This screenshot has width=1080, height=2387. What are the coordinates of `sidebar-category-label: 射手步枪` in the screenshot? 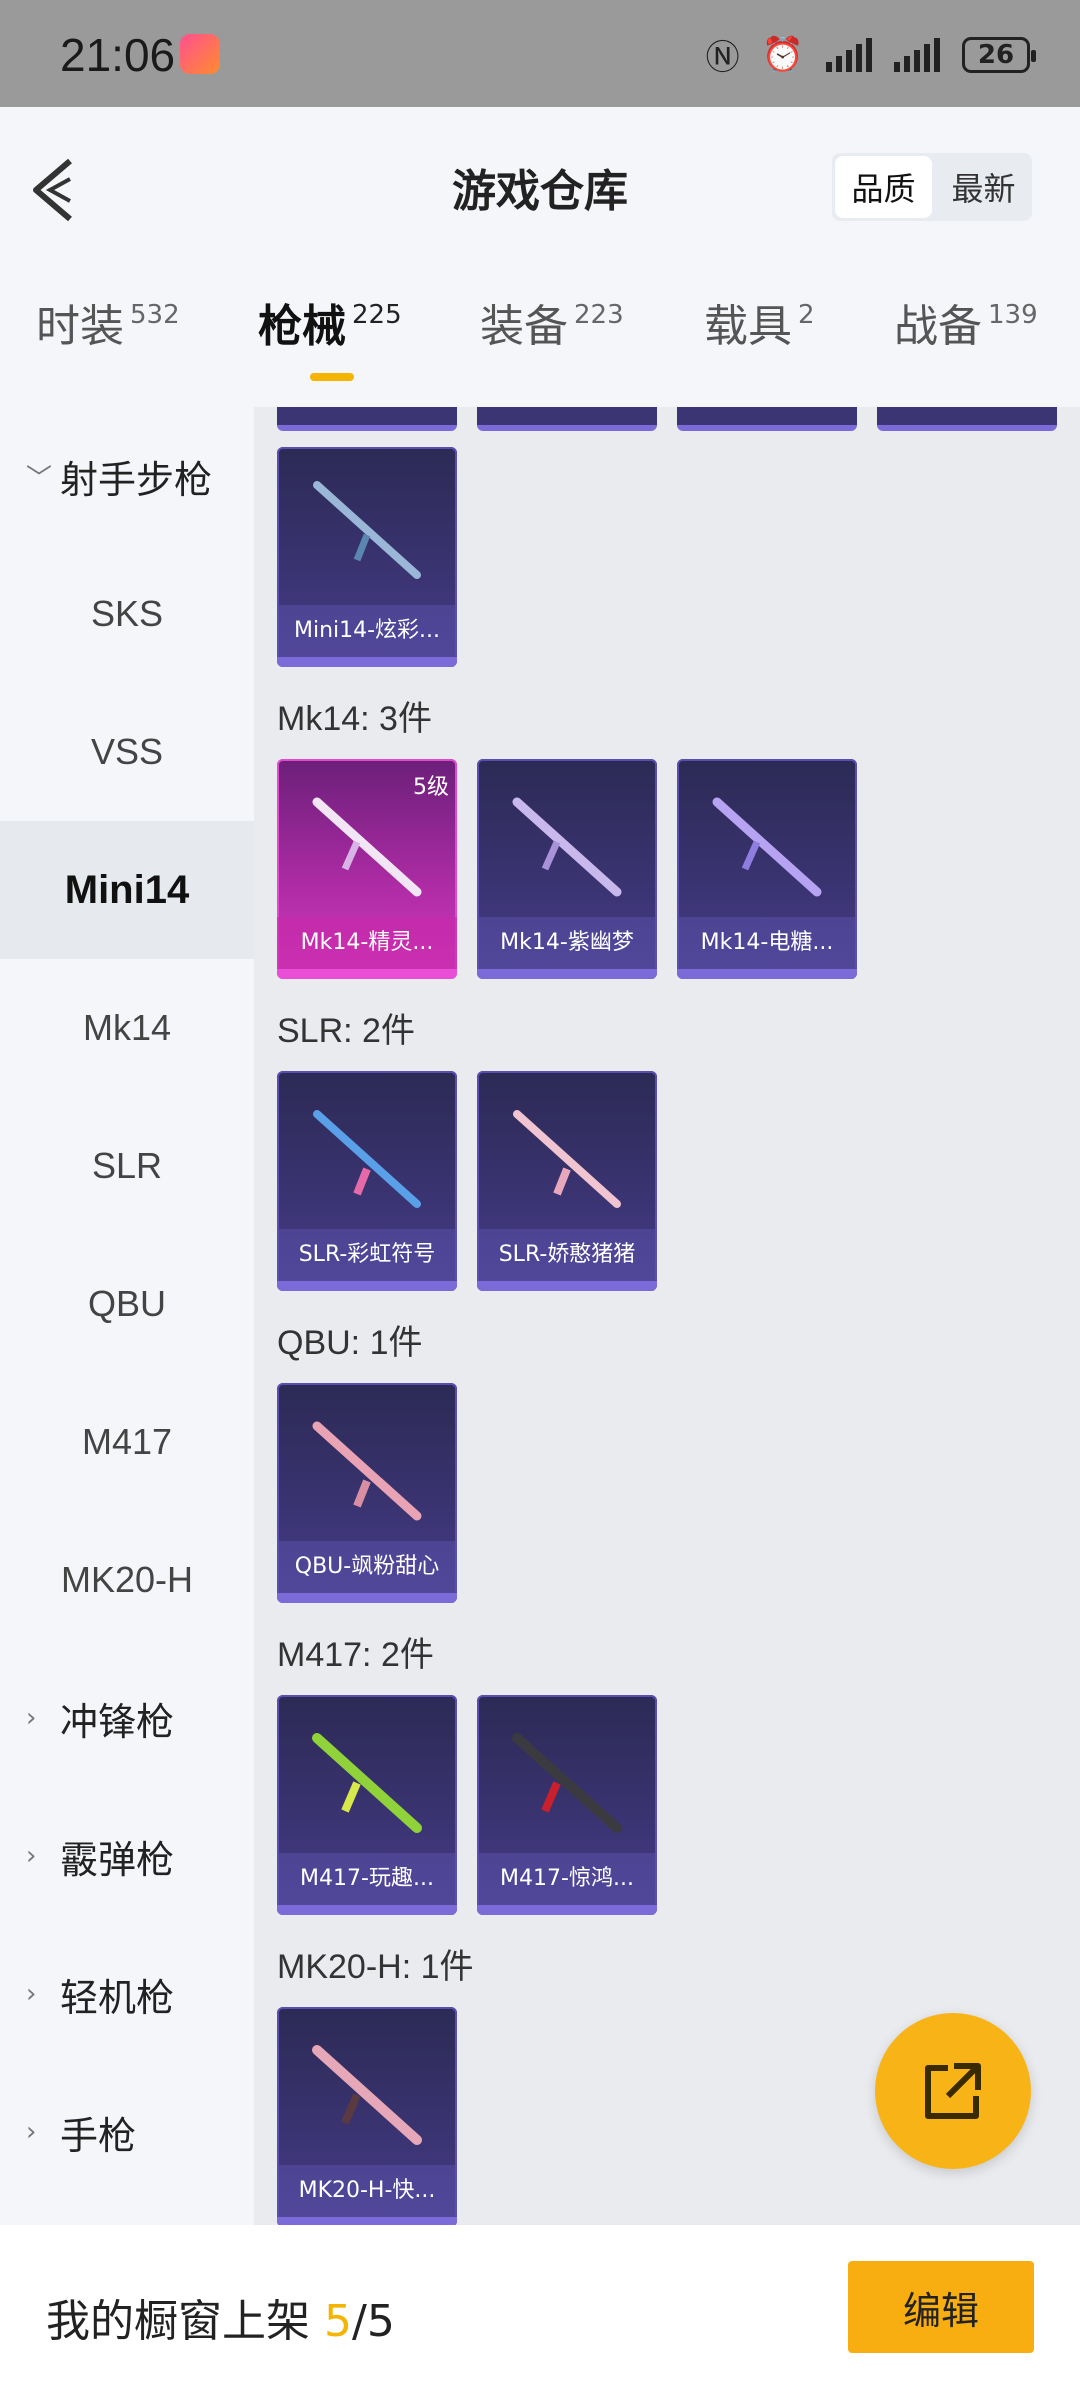 It's located at (136, 479).